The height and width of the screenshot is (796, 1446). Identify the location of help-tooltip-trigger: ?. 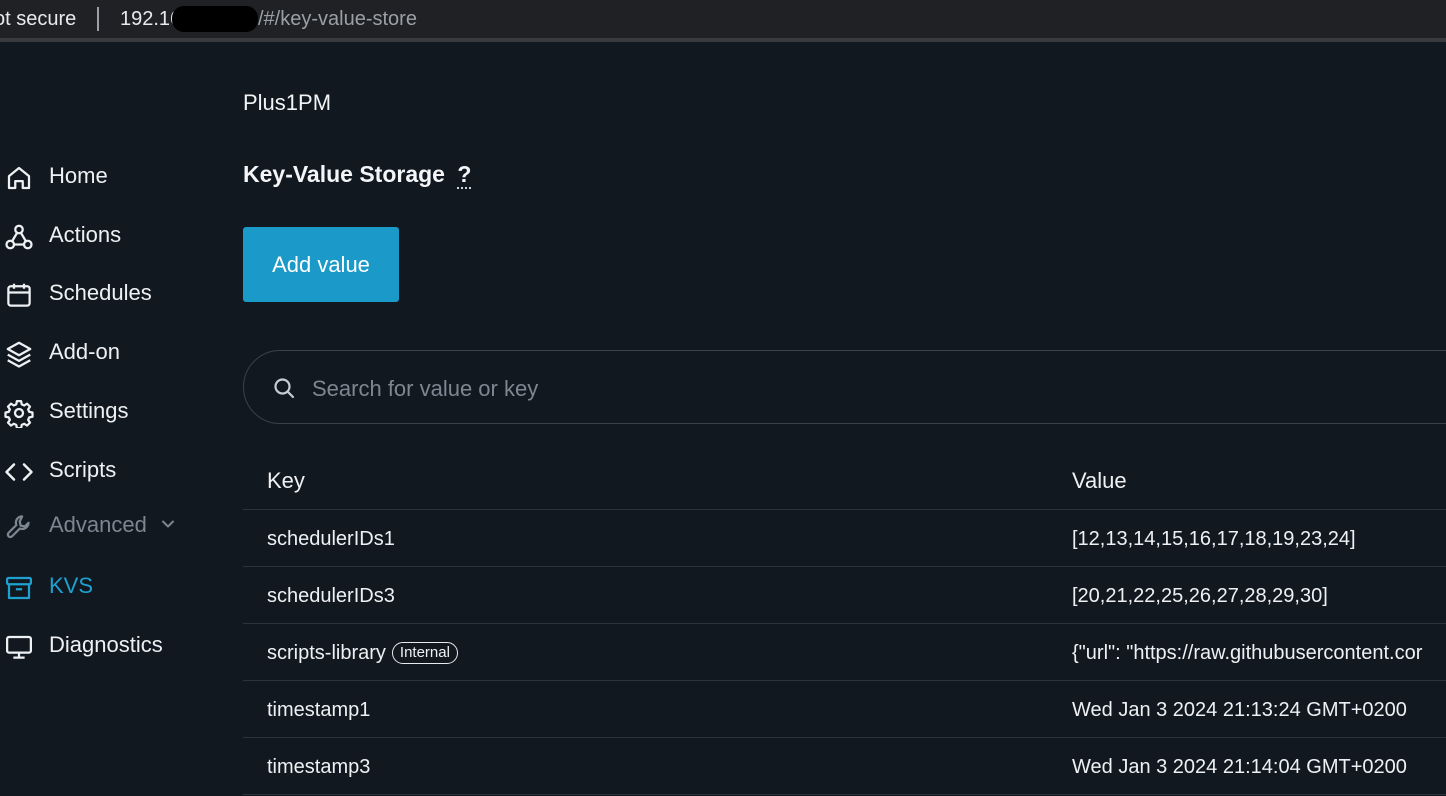
(464, 175).